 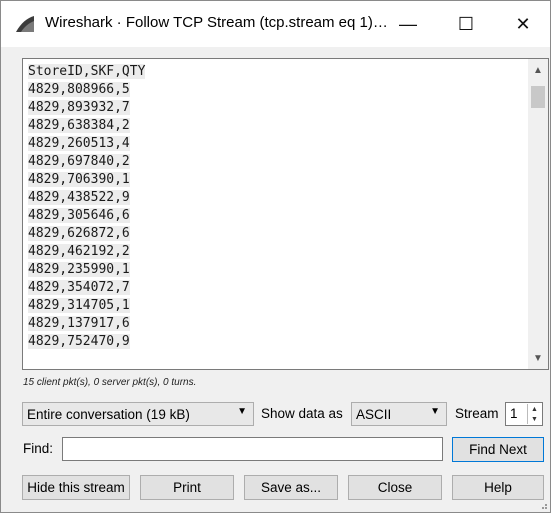 What do you see at coordinates (79, 323) in the screenshot?
I see `stream-line-text: 4829,137917,6` at bounding box center [79, 323].